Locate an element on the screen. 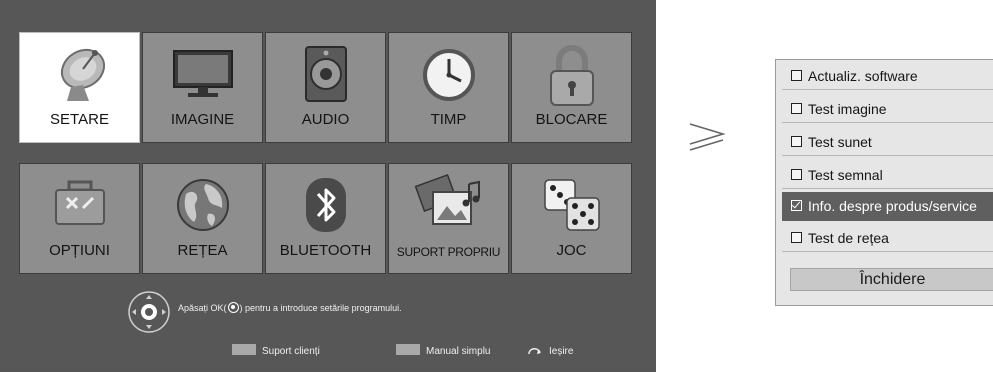  ok-button-icon is located at coordinates (233, 307).